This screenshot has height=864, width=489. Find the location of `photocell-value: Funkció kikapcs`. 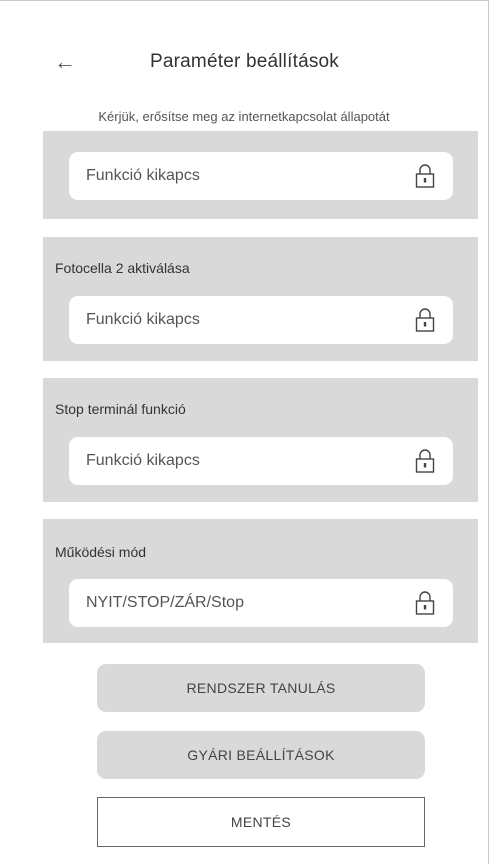

photocell-value: Funkció kikapcs is located at coordinates (143, 319).